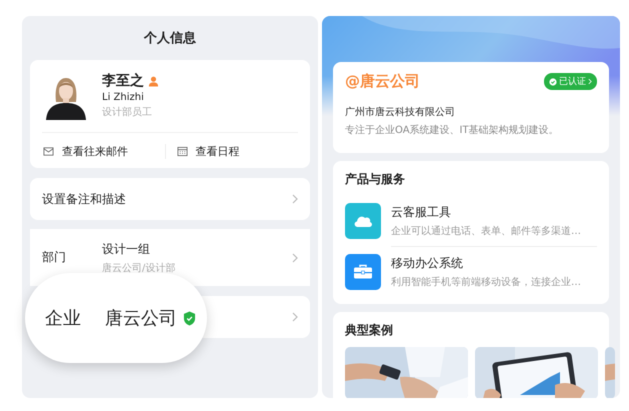 Image resolution: width=629 pixels, height=411 pixels. I want to click on company-name: 唐云公司, so click(141, 318).